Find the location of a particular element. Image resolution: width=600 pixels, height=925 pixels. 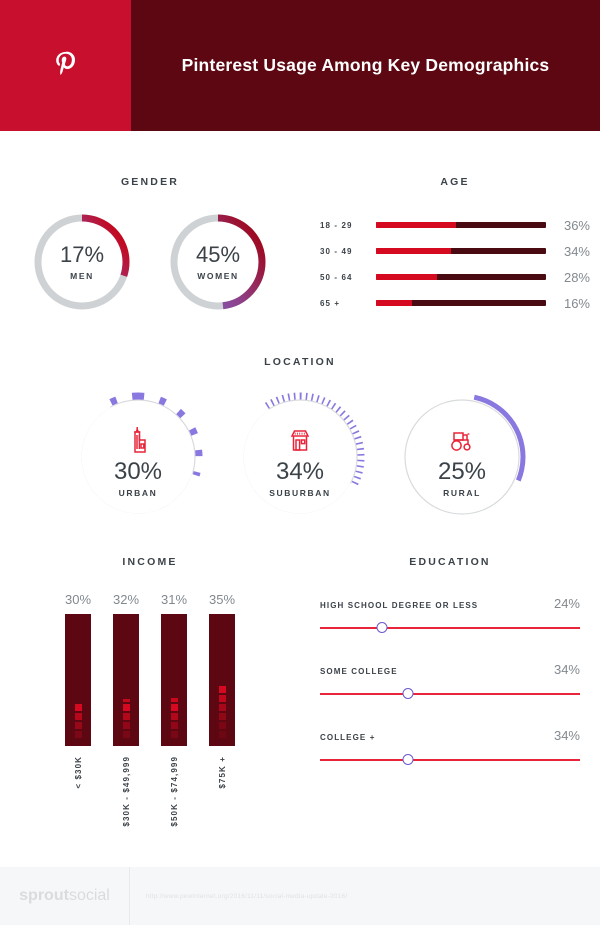

pinterest-logo-tile is located at coordinates (65, 65).